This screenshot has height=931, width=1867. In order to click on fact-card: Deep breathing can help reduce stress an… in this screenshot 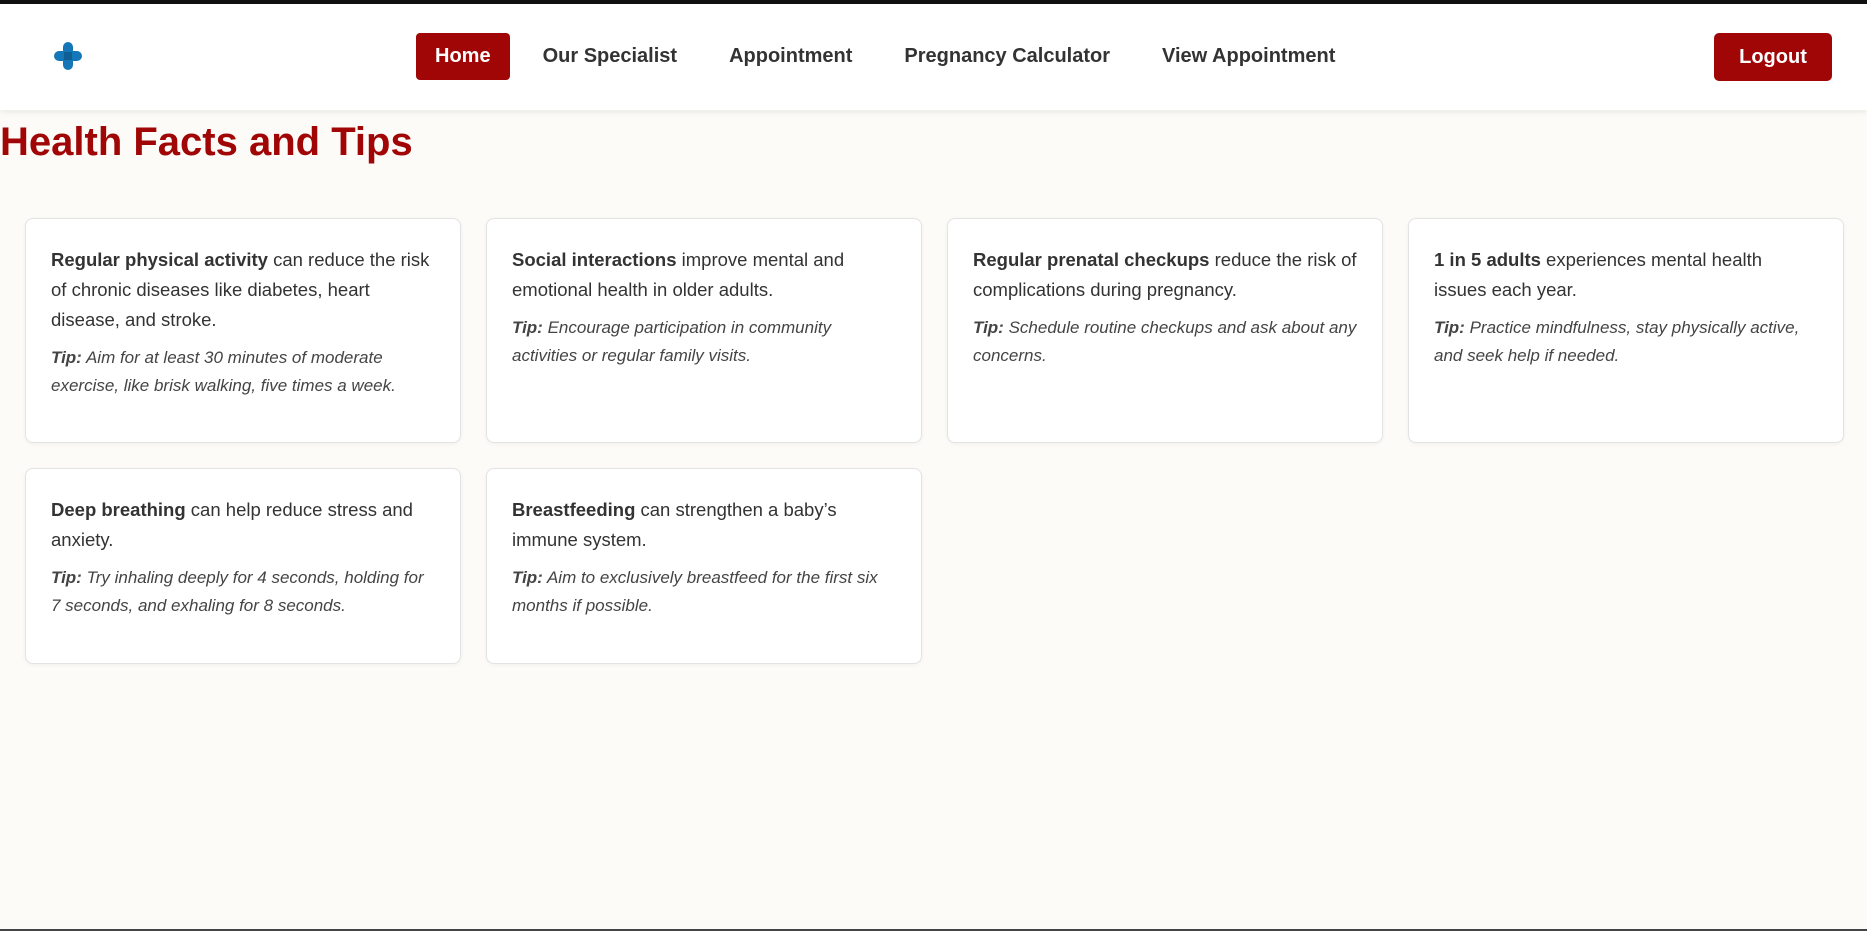, I will do `click(243, 566)`.